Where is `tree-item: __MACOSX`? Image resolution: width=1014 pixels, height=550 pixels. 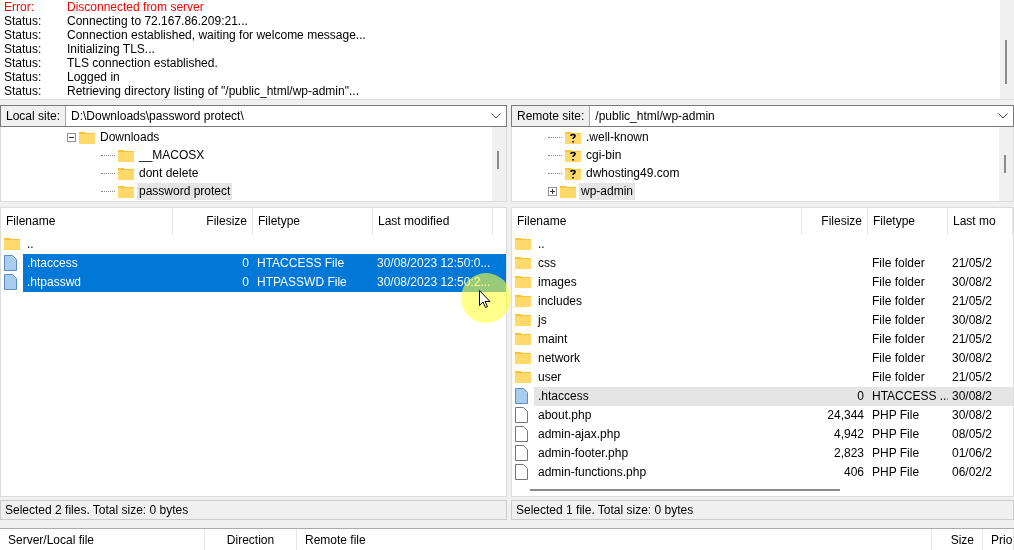
tree-item: __MACOSX is located at coordinates (172, 155).